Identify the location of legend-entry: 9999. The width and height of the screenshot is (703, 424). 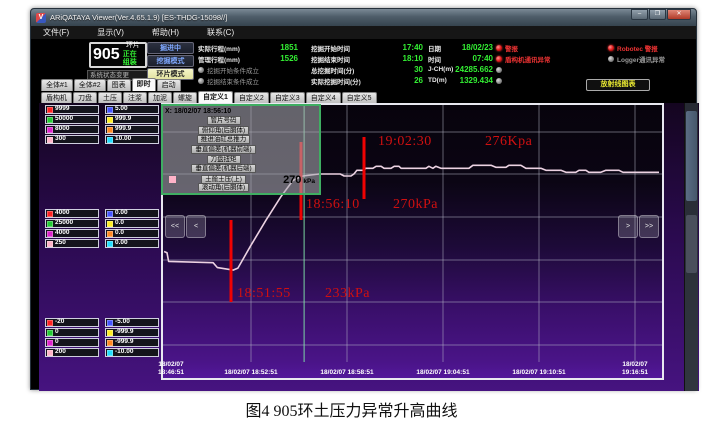
(72, 109).